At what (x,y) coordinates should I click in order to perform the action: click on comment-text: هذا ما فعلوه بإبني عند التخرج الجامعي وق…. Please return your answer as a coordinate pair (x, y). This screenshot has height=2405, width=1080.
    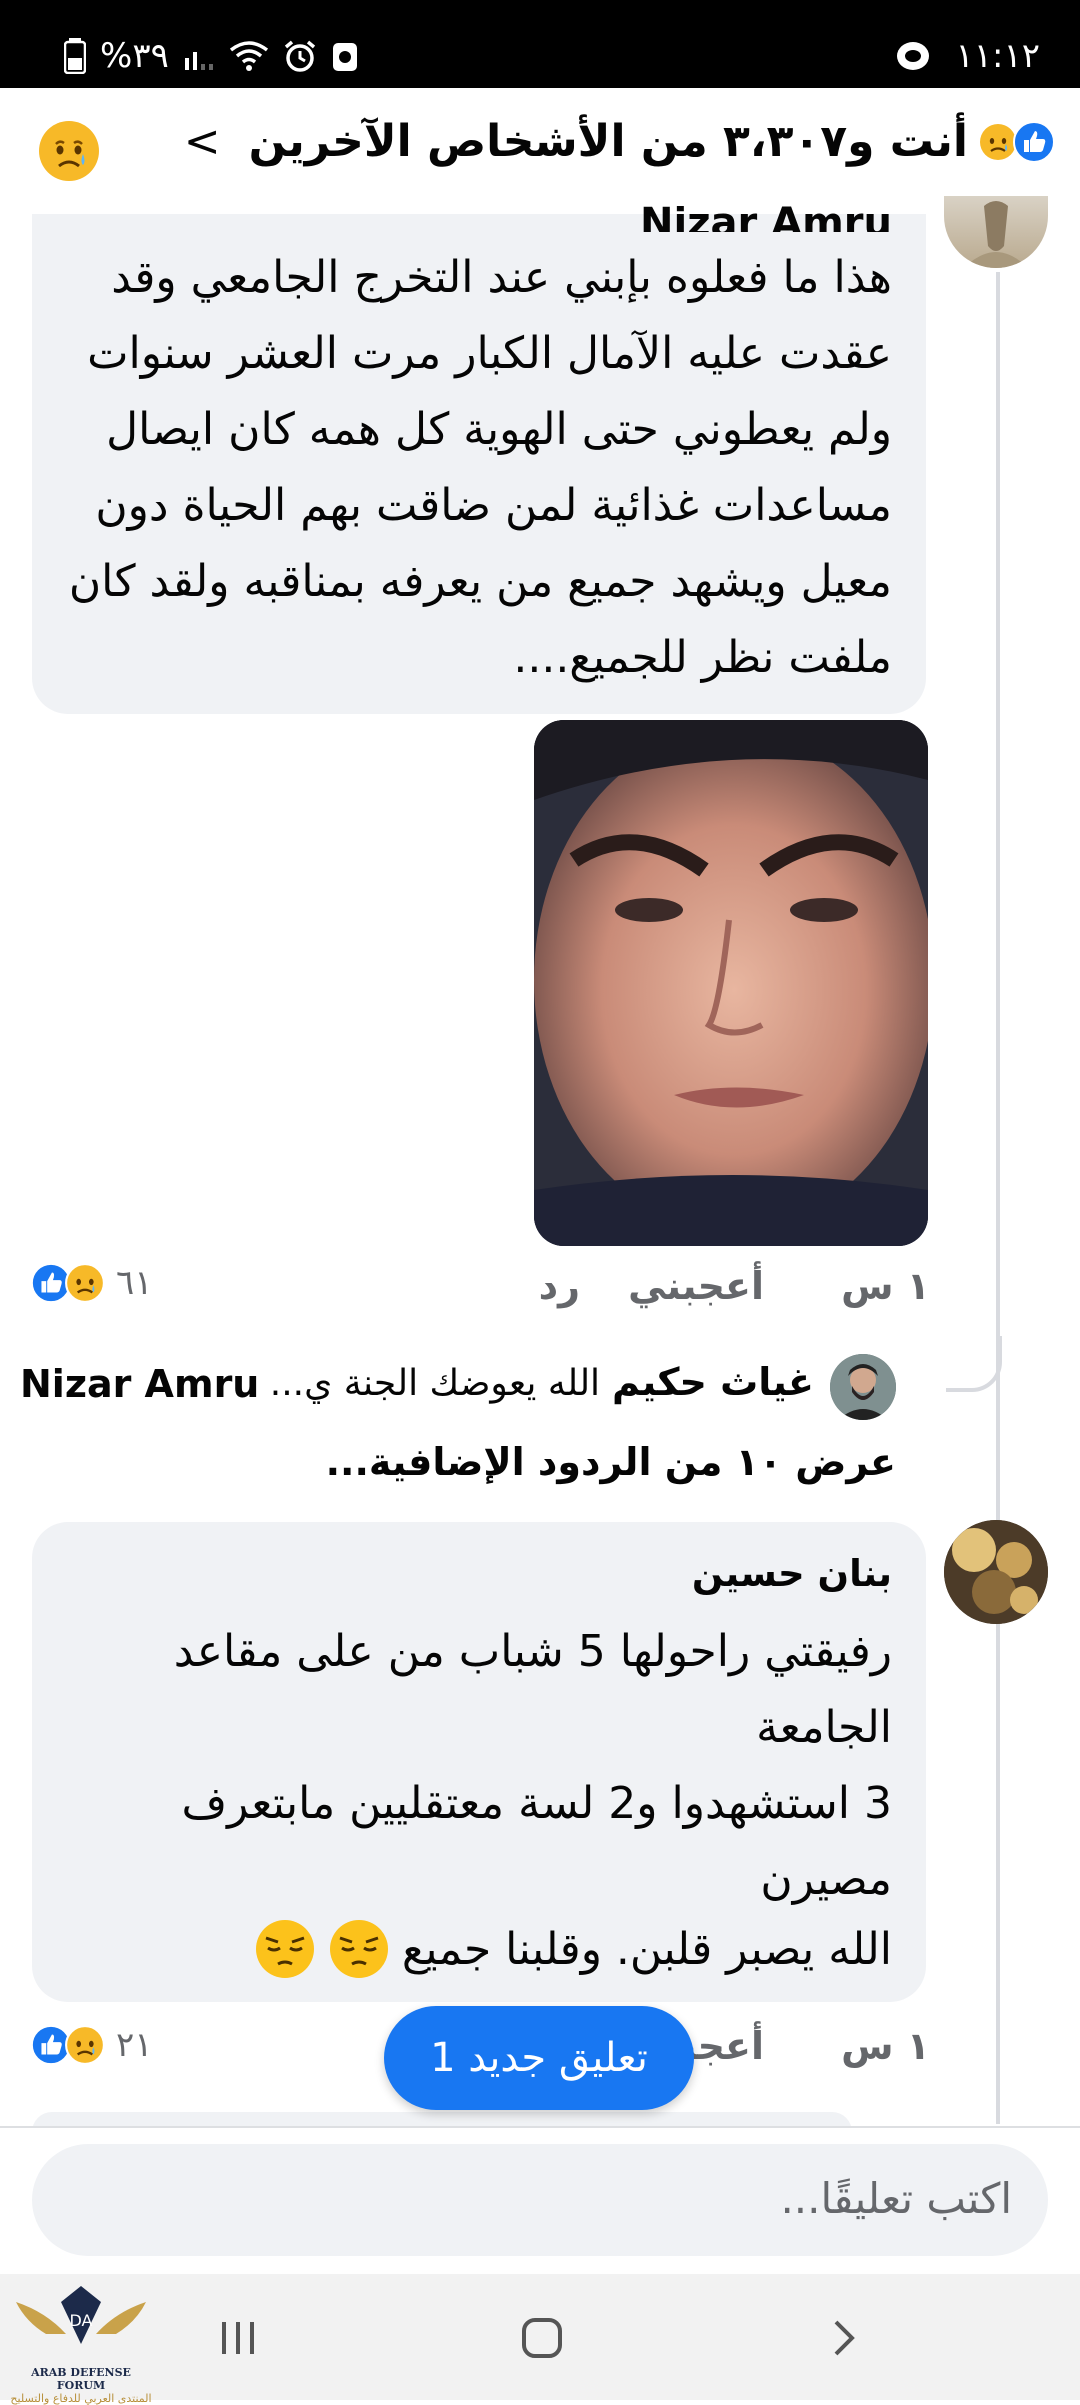
    Looking at the image, I should click on (480, 467).